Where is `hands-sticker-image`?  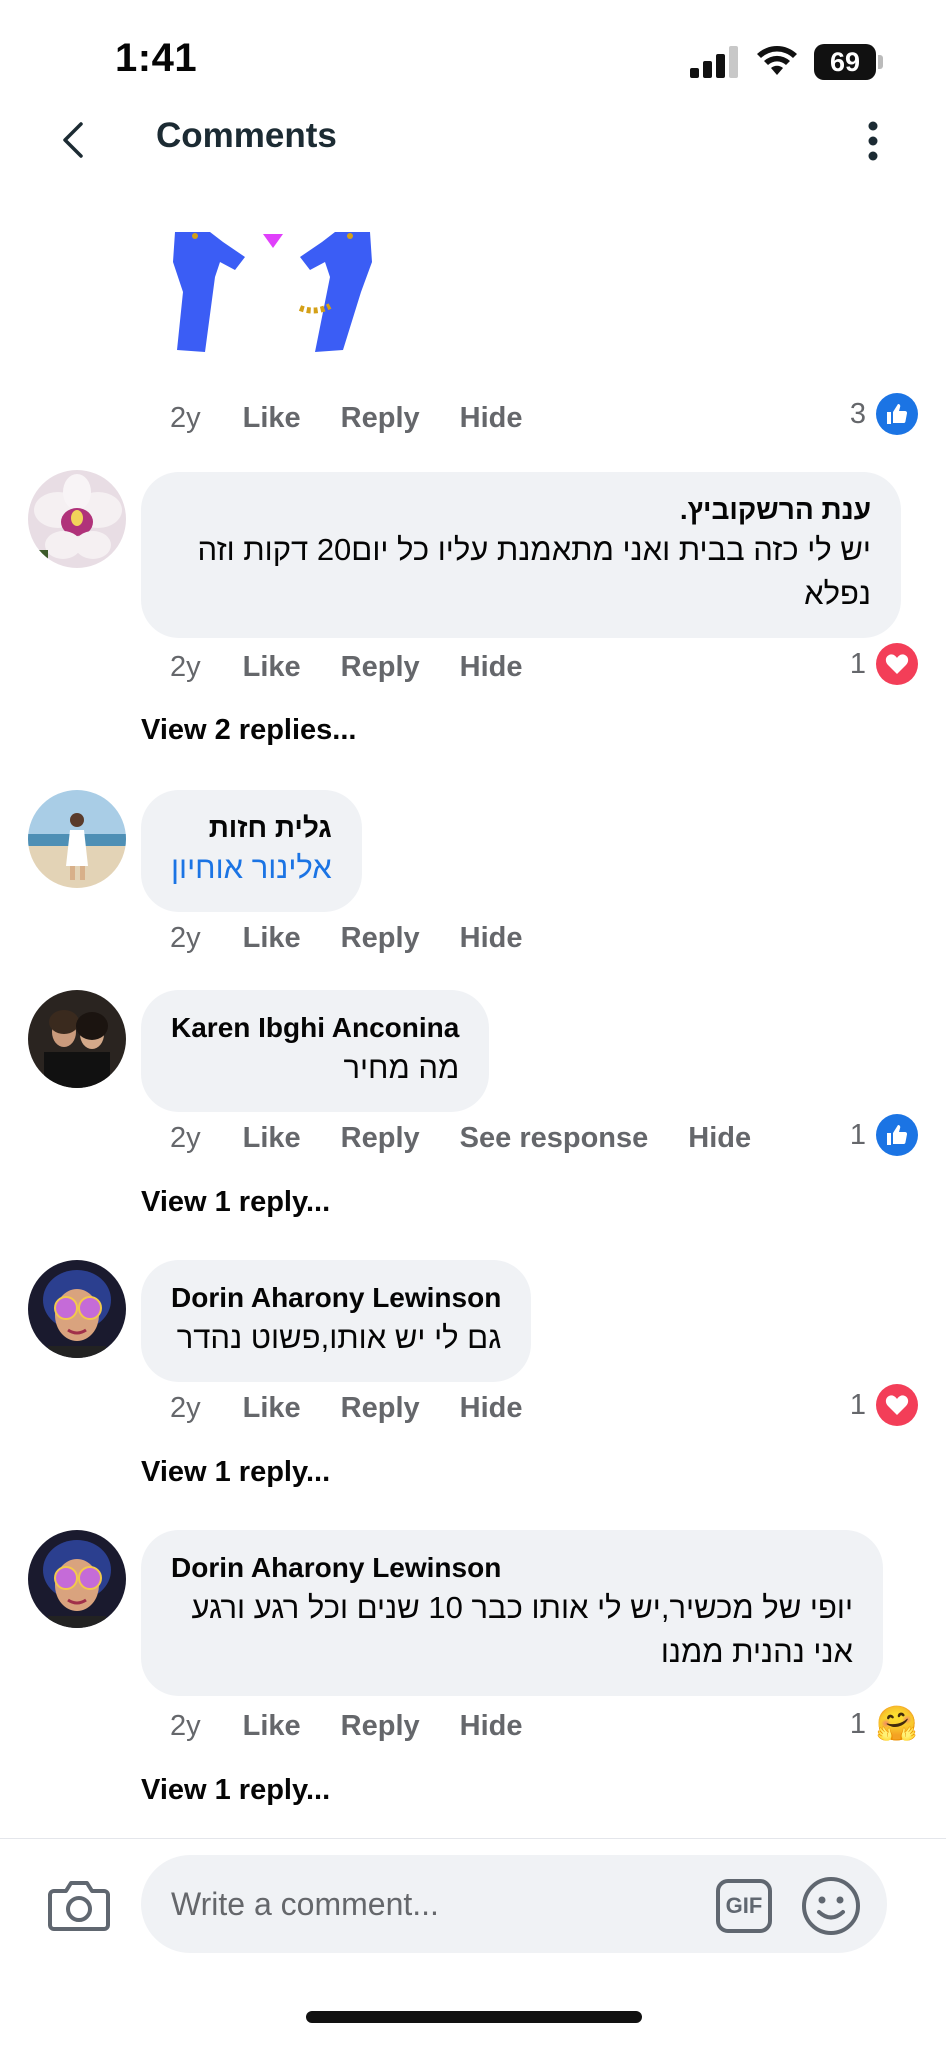
hands-sticker-image is located at coordinates (272, 292).